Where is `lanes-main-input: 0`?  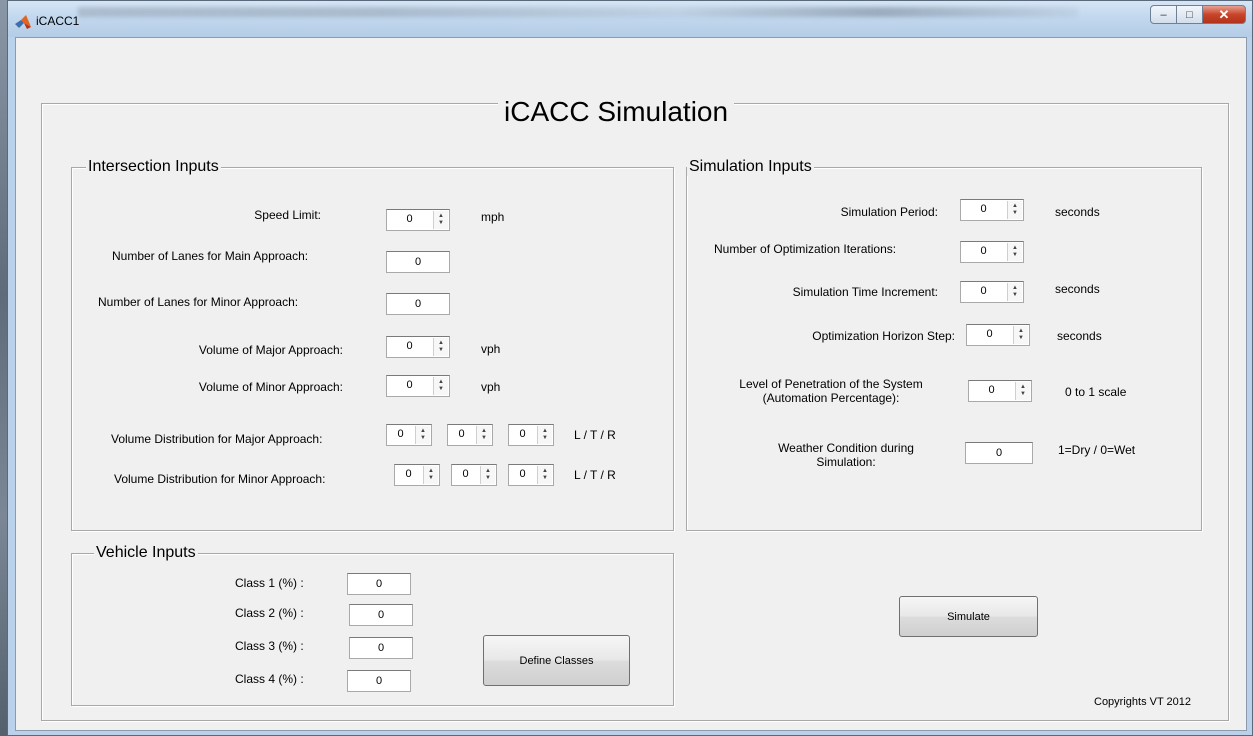 lanes-main-input: 0 is located at coordinates (418, 262).